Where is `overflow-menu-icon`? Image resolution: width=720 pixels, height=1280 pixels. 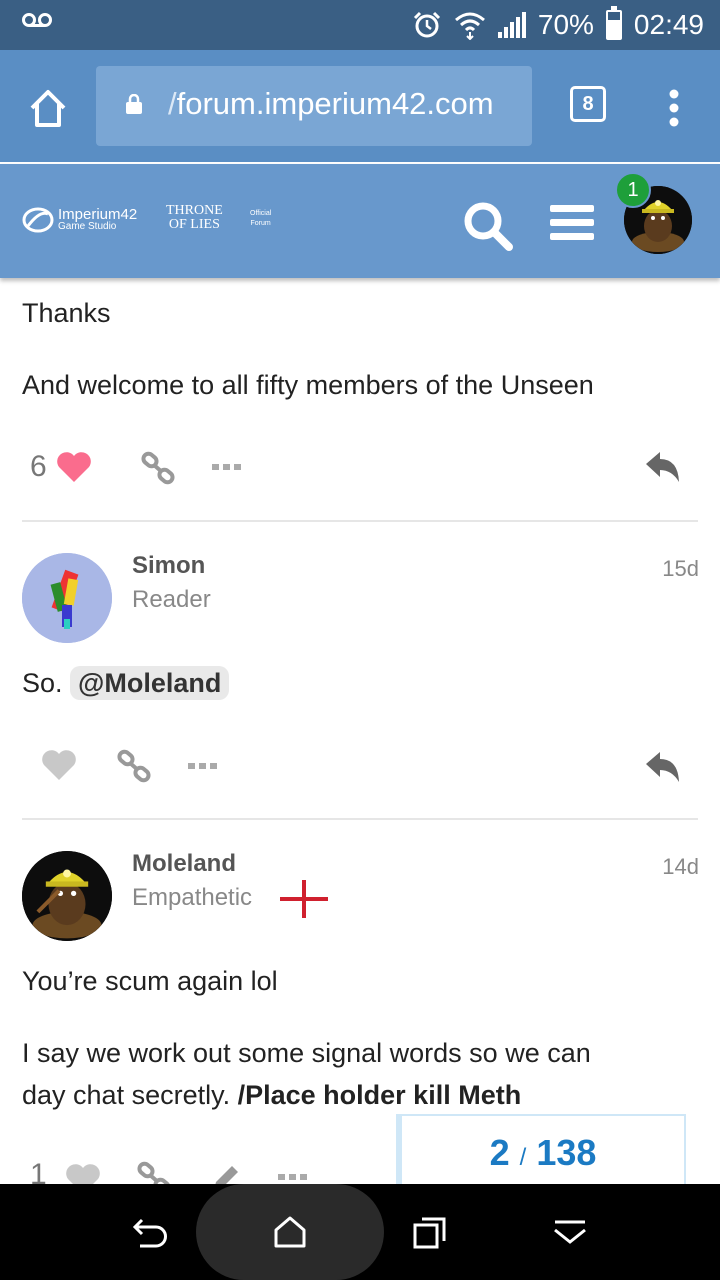
overflow-menu-icon is located at coordinates (674, 108).